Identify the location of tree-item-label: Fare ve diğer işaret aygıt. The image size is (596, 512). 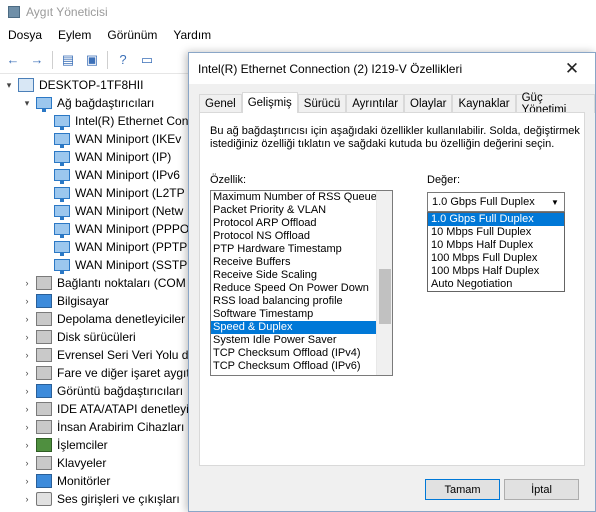
(123, 373).